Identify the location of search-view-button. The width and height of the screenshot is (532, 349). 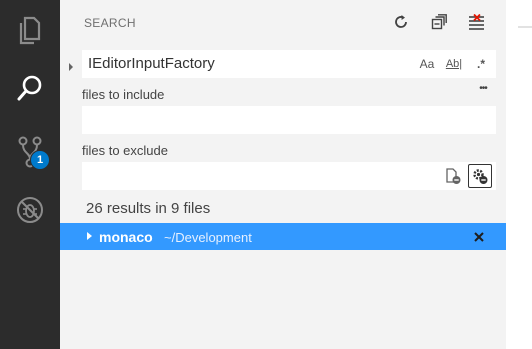
(30, 88).